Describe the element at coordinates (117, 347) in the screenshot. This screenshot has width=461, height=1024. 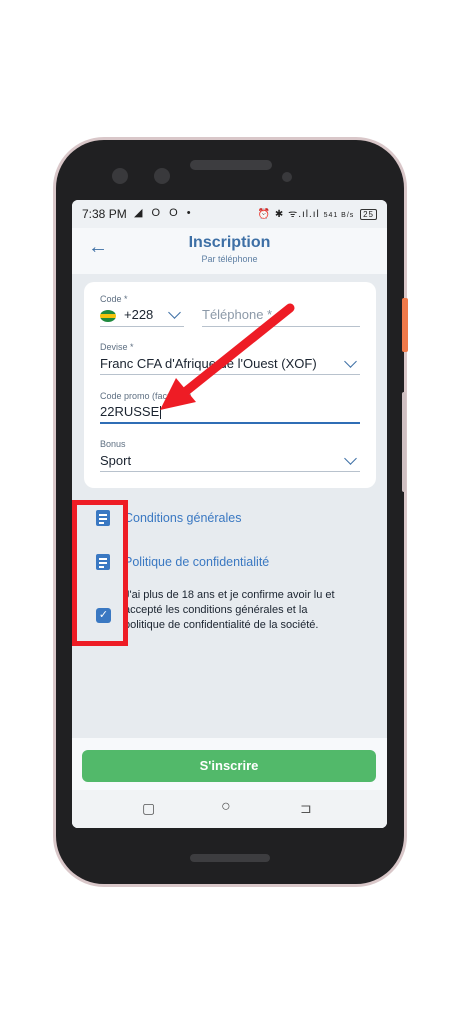
I see `currency-label: Devise *` at that location.